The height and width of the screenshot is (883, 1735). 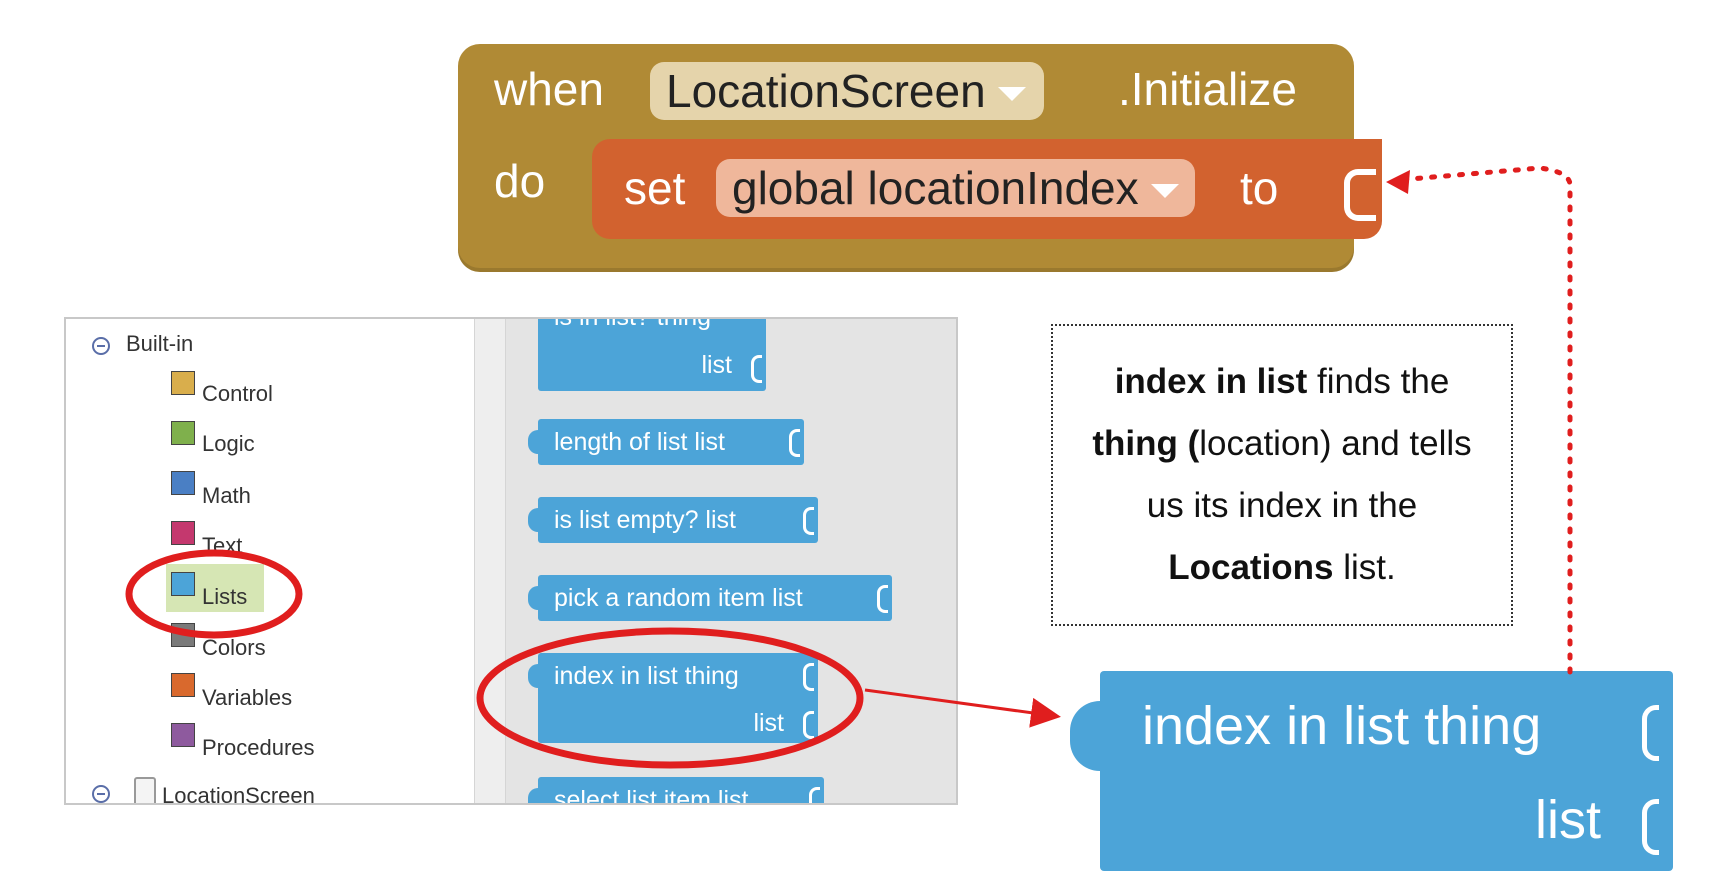 I want to click on colors-swatch-icon, so click(x=183, y=635).